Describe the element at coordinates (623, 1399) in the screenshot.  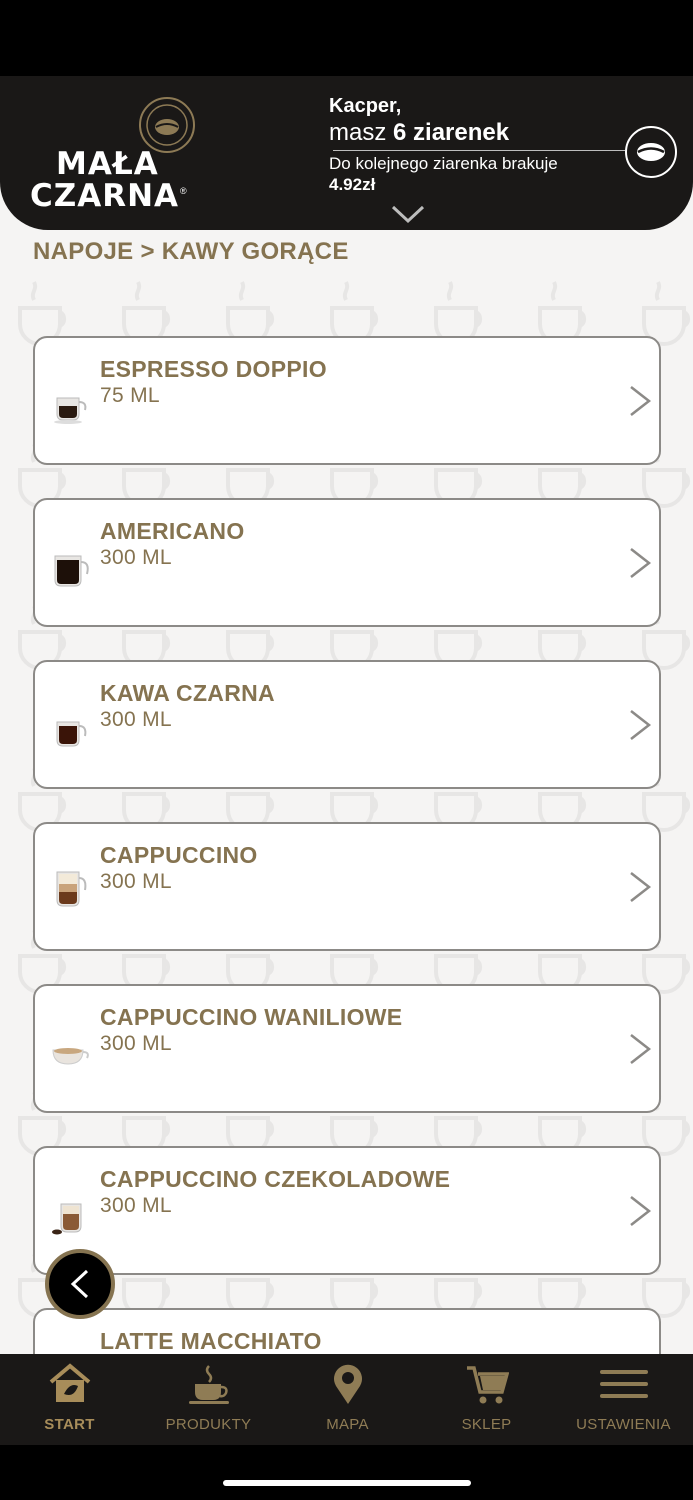
I see `tab-ustawienia: USTAWIENIA` at that location.